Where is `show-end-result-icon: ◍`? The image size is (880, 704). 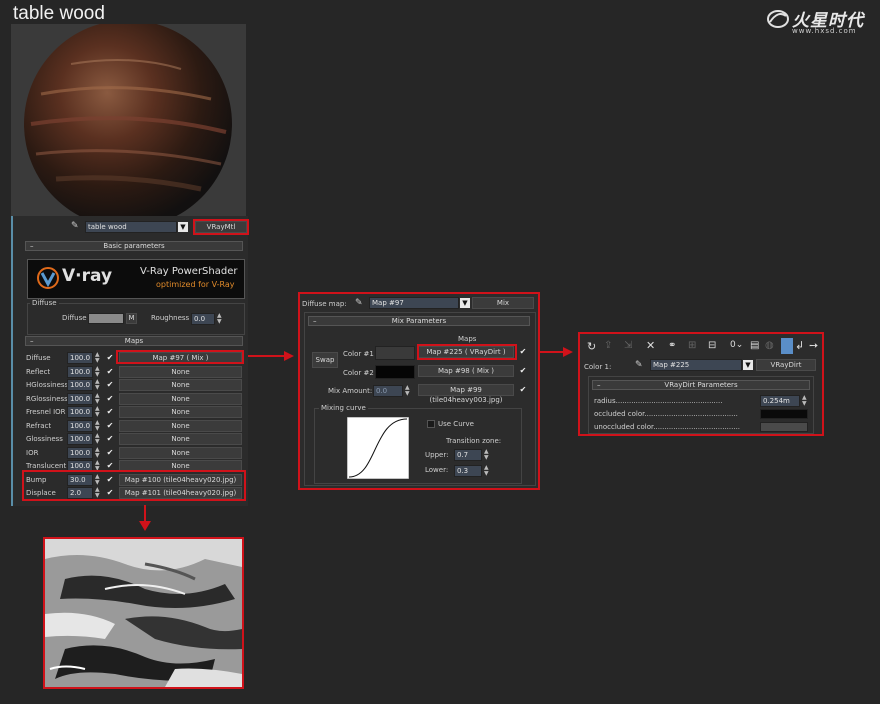 show-end-result-icon: ◍ is located at coordinates (769, 345).